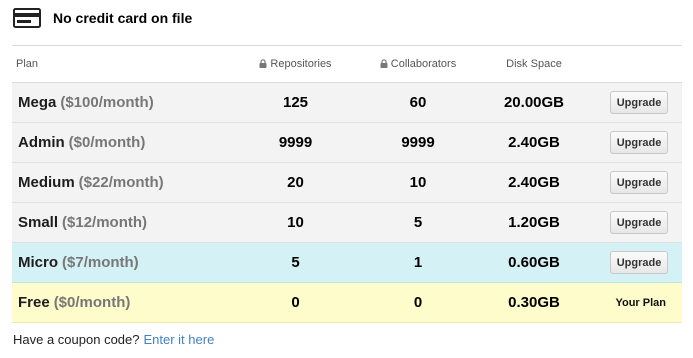 This screenshot has height=358, width=693. What do you see at coordinates (46, 182) in the screenshot?
I see `plan-name: Medium` at bounding box center [46, 182].